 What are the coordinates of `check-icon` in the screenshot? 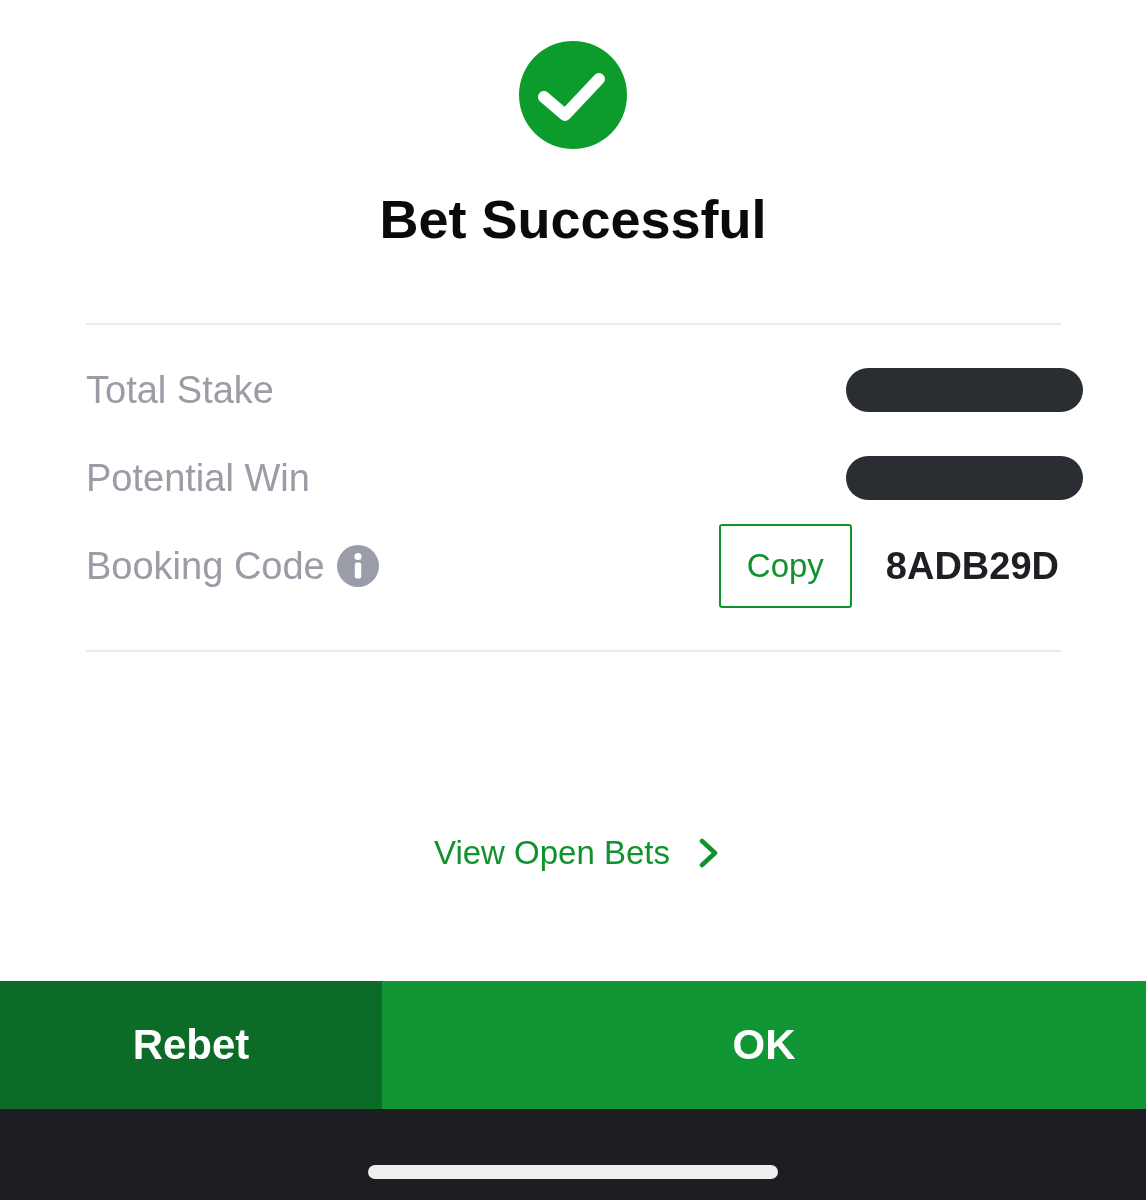 It's located at (573, 95).